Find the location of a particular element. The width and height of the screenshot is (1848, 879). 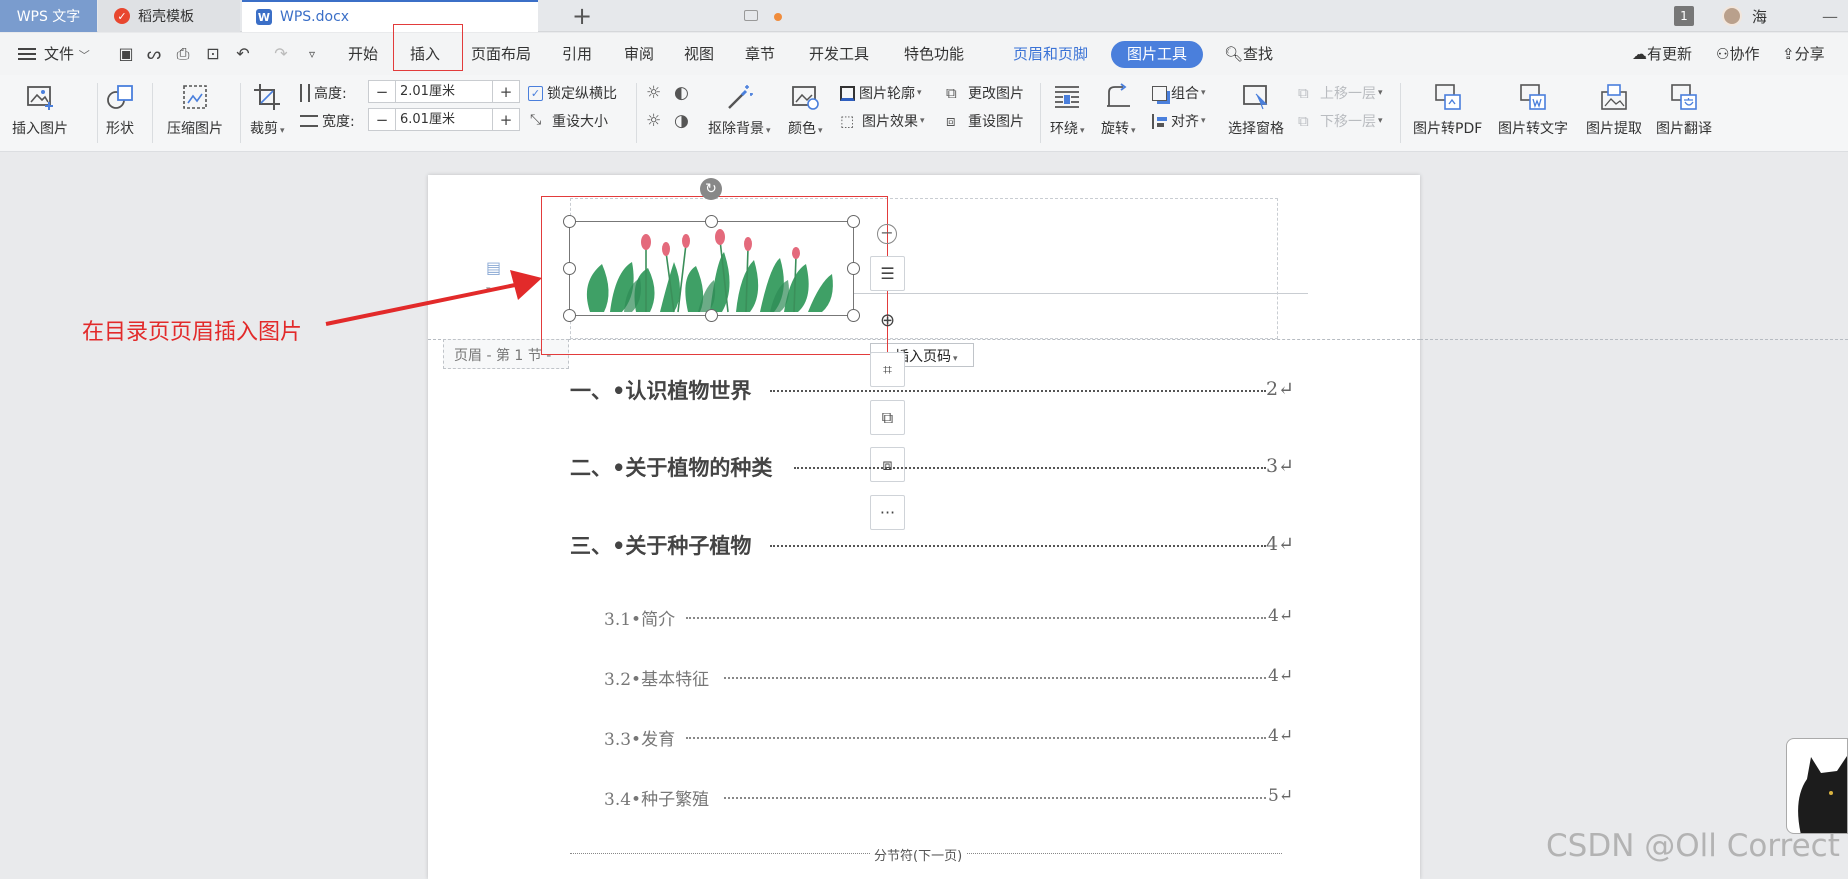

selection-pane-button: 选择窗格 is located at coordinates (1256, 106).